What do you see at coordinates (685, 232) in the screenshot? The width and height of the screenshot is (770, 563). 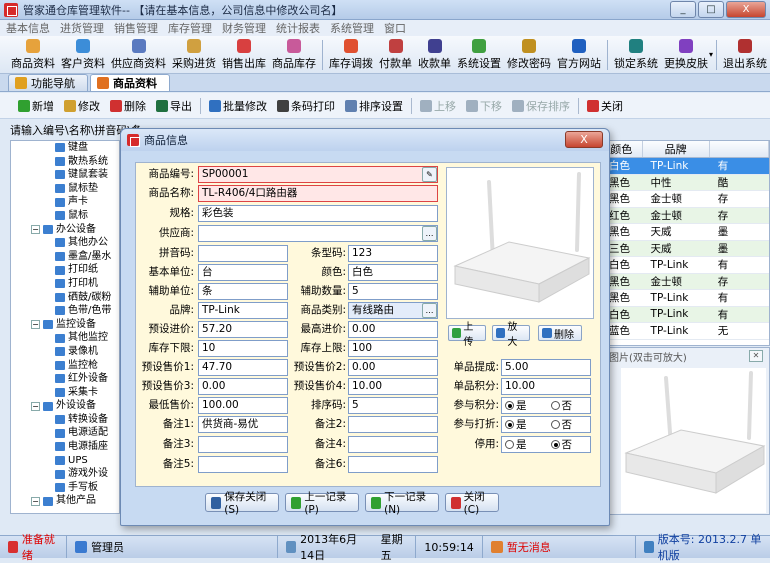 I see `table-row: 黑色 天威墨` at bounding box center [685, 232].